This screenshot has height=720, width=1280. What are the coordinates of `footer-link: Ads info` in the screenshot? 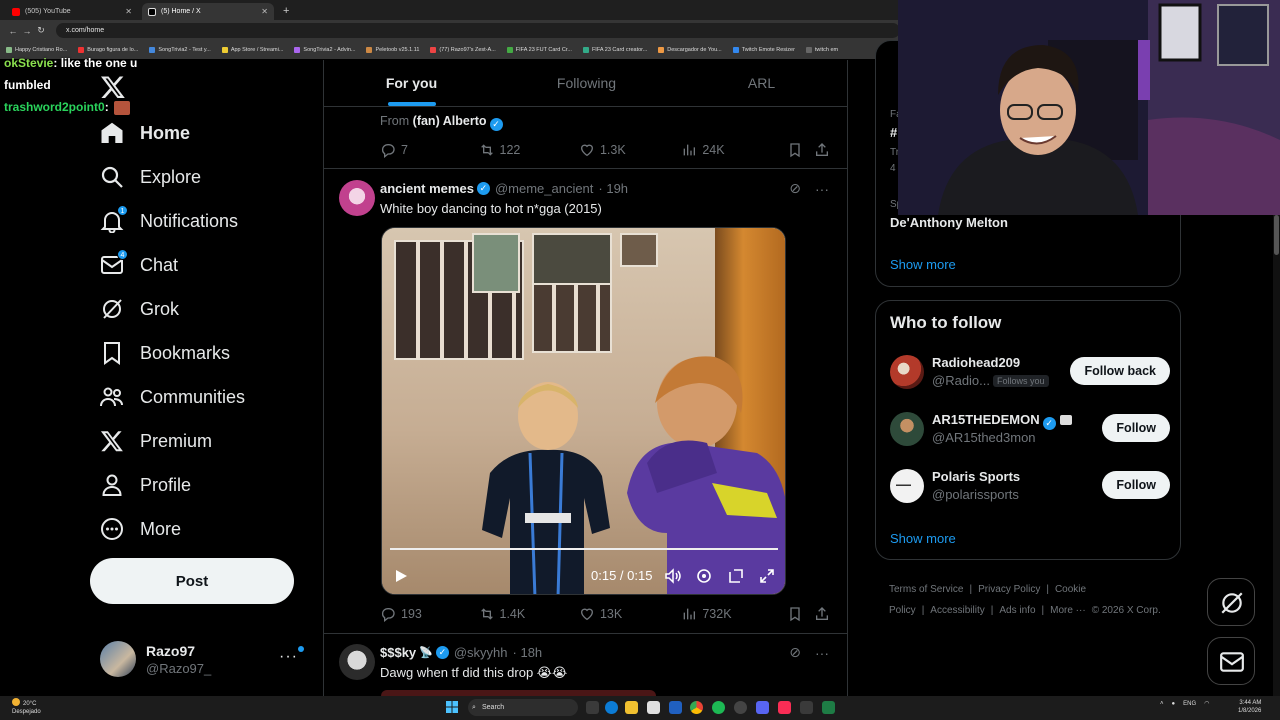 It's located at (1017, 610).